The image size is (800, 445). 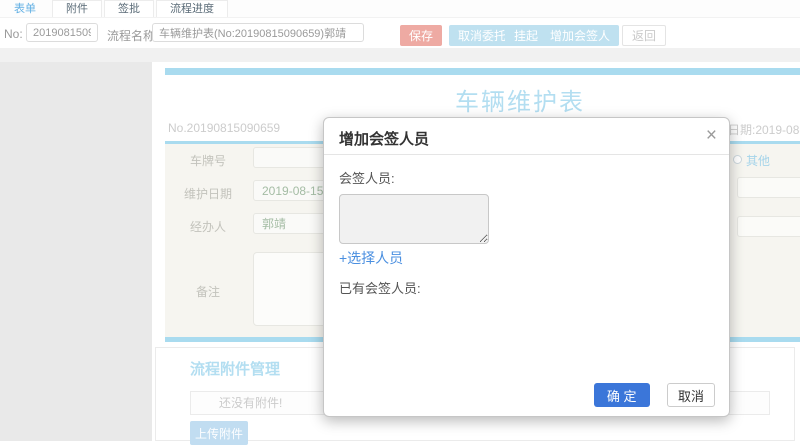 What do you see at coordinates (621, 395) in the screenshot?
I see `confirm-button: 确 定` at bounding box center [621, 395].